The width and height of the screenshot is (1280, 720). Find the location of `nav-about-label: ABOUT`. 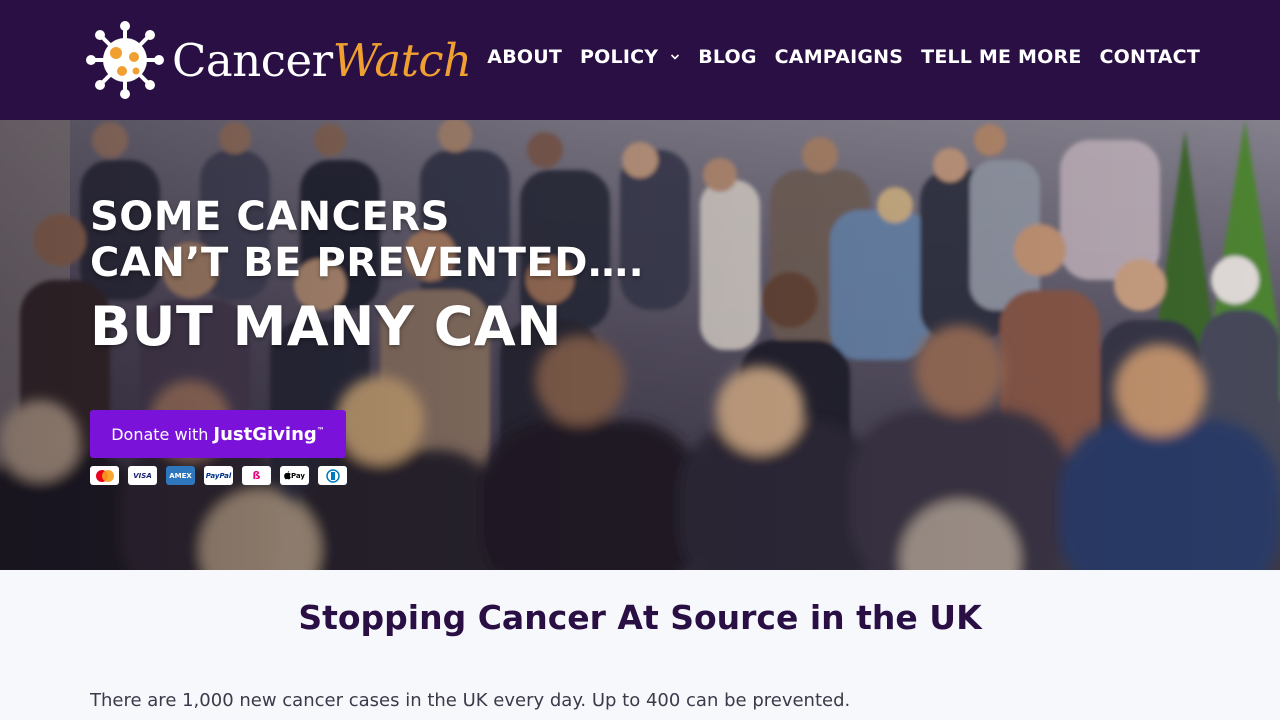

nav-about-label: ABOUT is located at coordinates (525, 57).